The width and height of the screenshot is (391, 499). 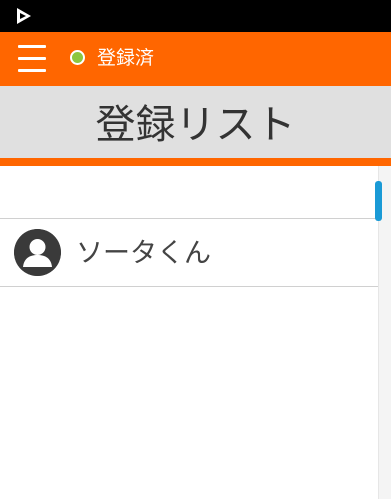 I want to click on person-avatar-icon, so click(x=37, y=252).